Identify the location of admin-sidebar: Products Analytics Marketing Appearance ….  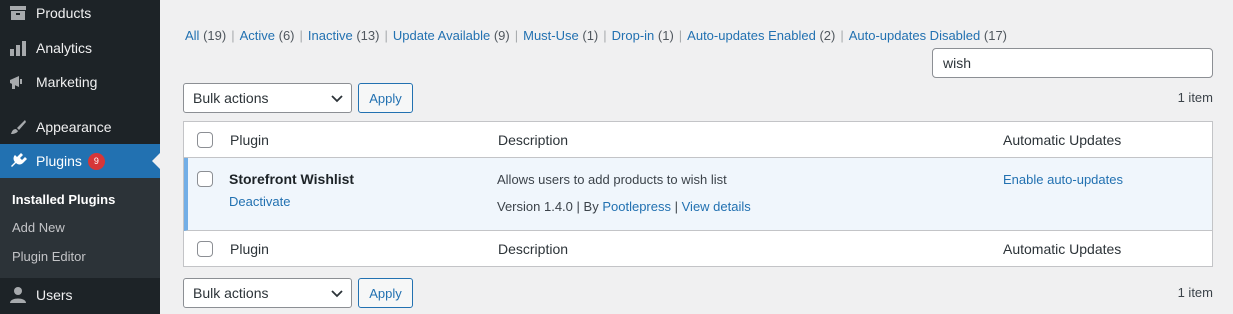
(80, 157).